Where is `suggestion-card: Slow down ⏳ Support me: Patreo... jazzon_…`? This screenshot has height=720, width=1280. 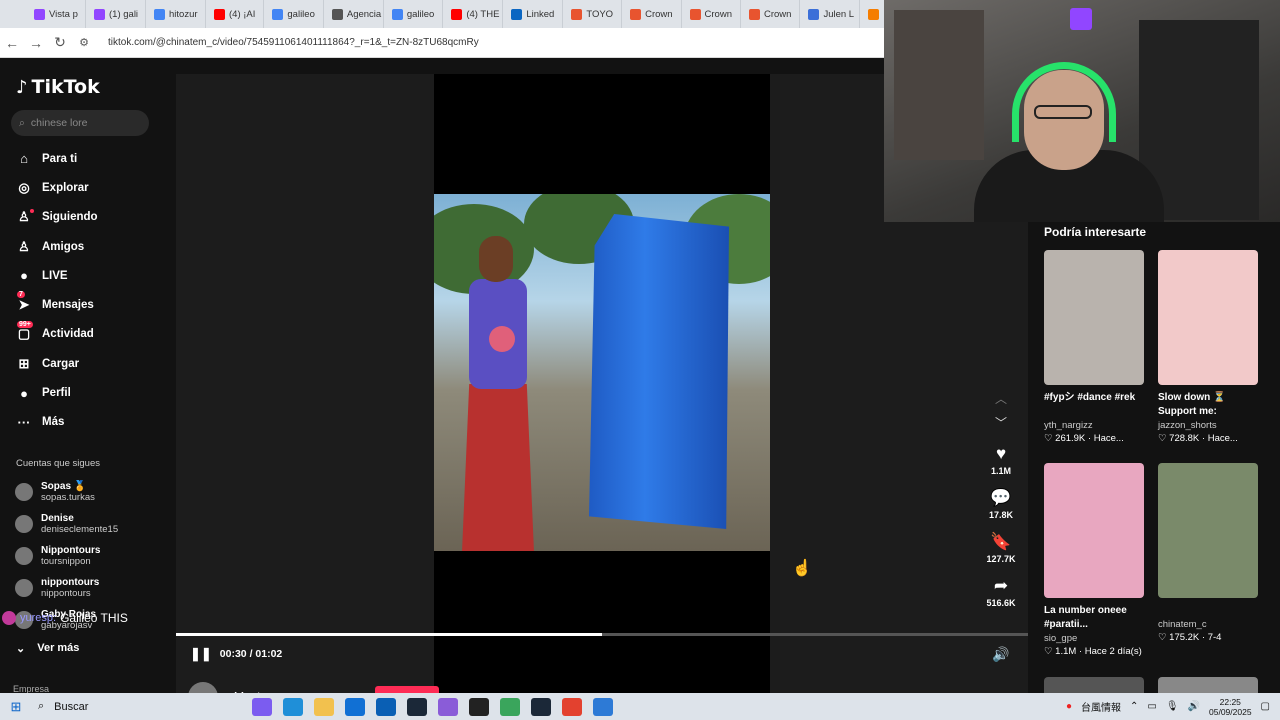 suggestion-card: Slow down ⏳ Support me: Patreo... jazzon_… is located at coordinates (1208, 348).